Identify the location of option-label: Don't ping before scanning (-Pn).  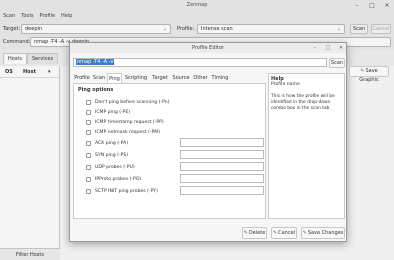
(132, 102).